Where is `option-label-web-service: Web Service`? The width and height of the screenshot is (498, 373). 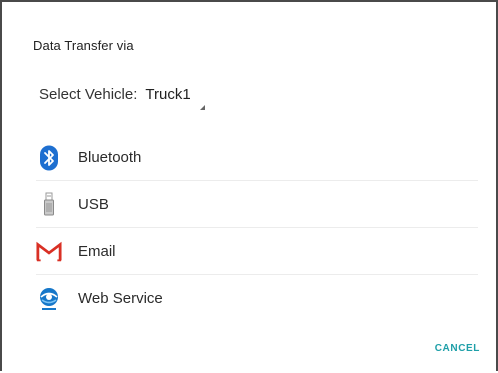 option-label-web-service: Web Service is located at coordinates (120, 298).